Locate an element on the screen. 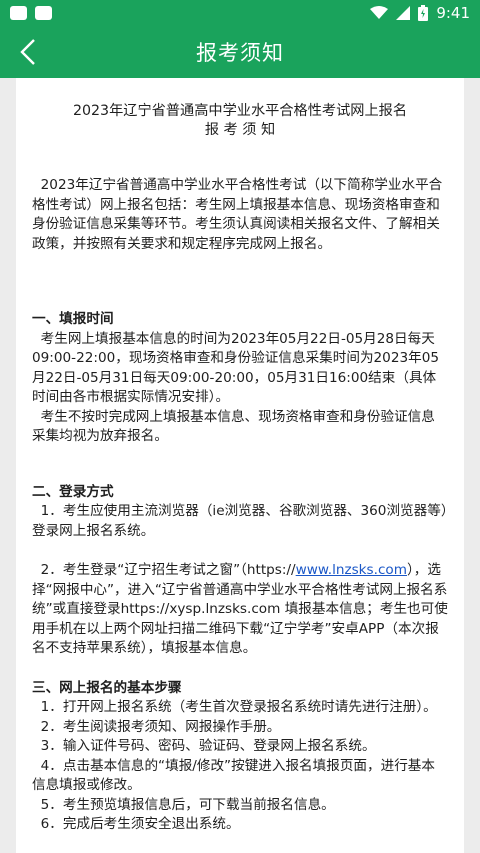  signal-icon is located at coordinates (403, 13).